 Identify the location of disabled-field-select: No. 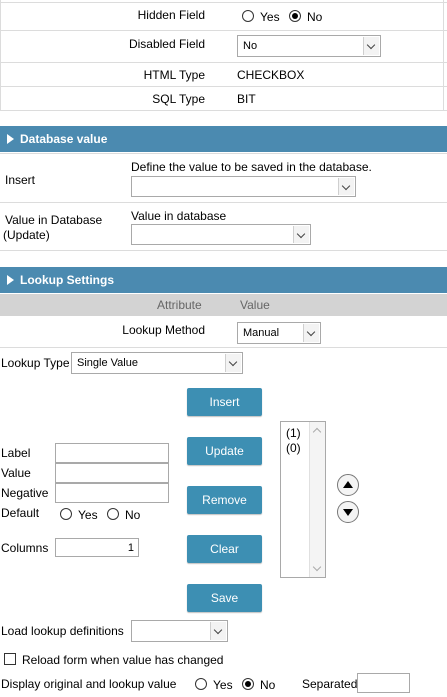
(309, 46).